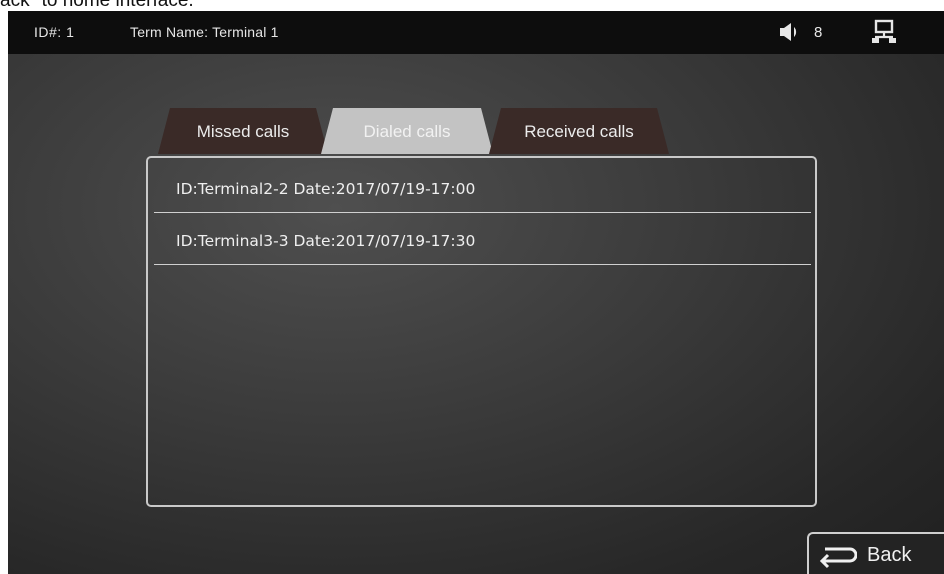 The image size is (944, 574). I want to click on tab-dialed-calls: Dialed calls, so click(407, 131).